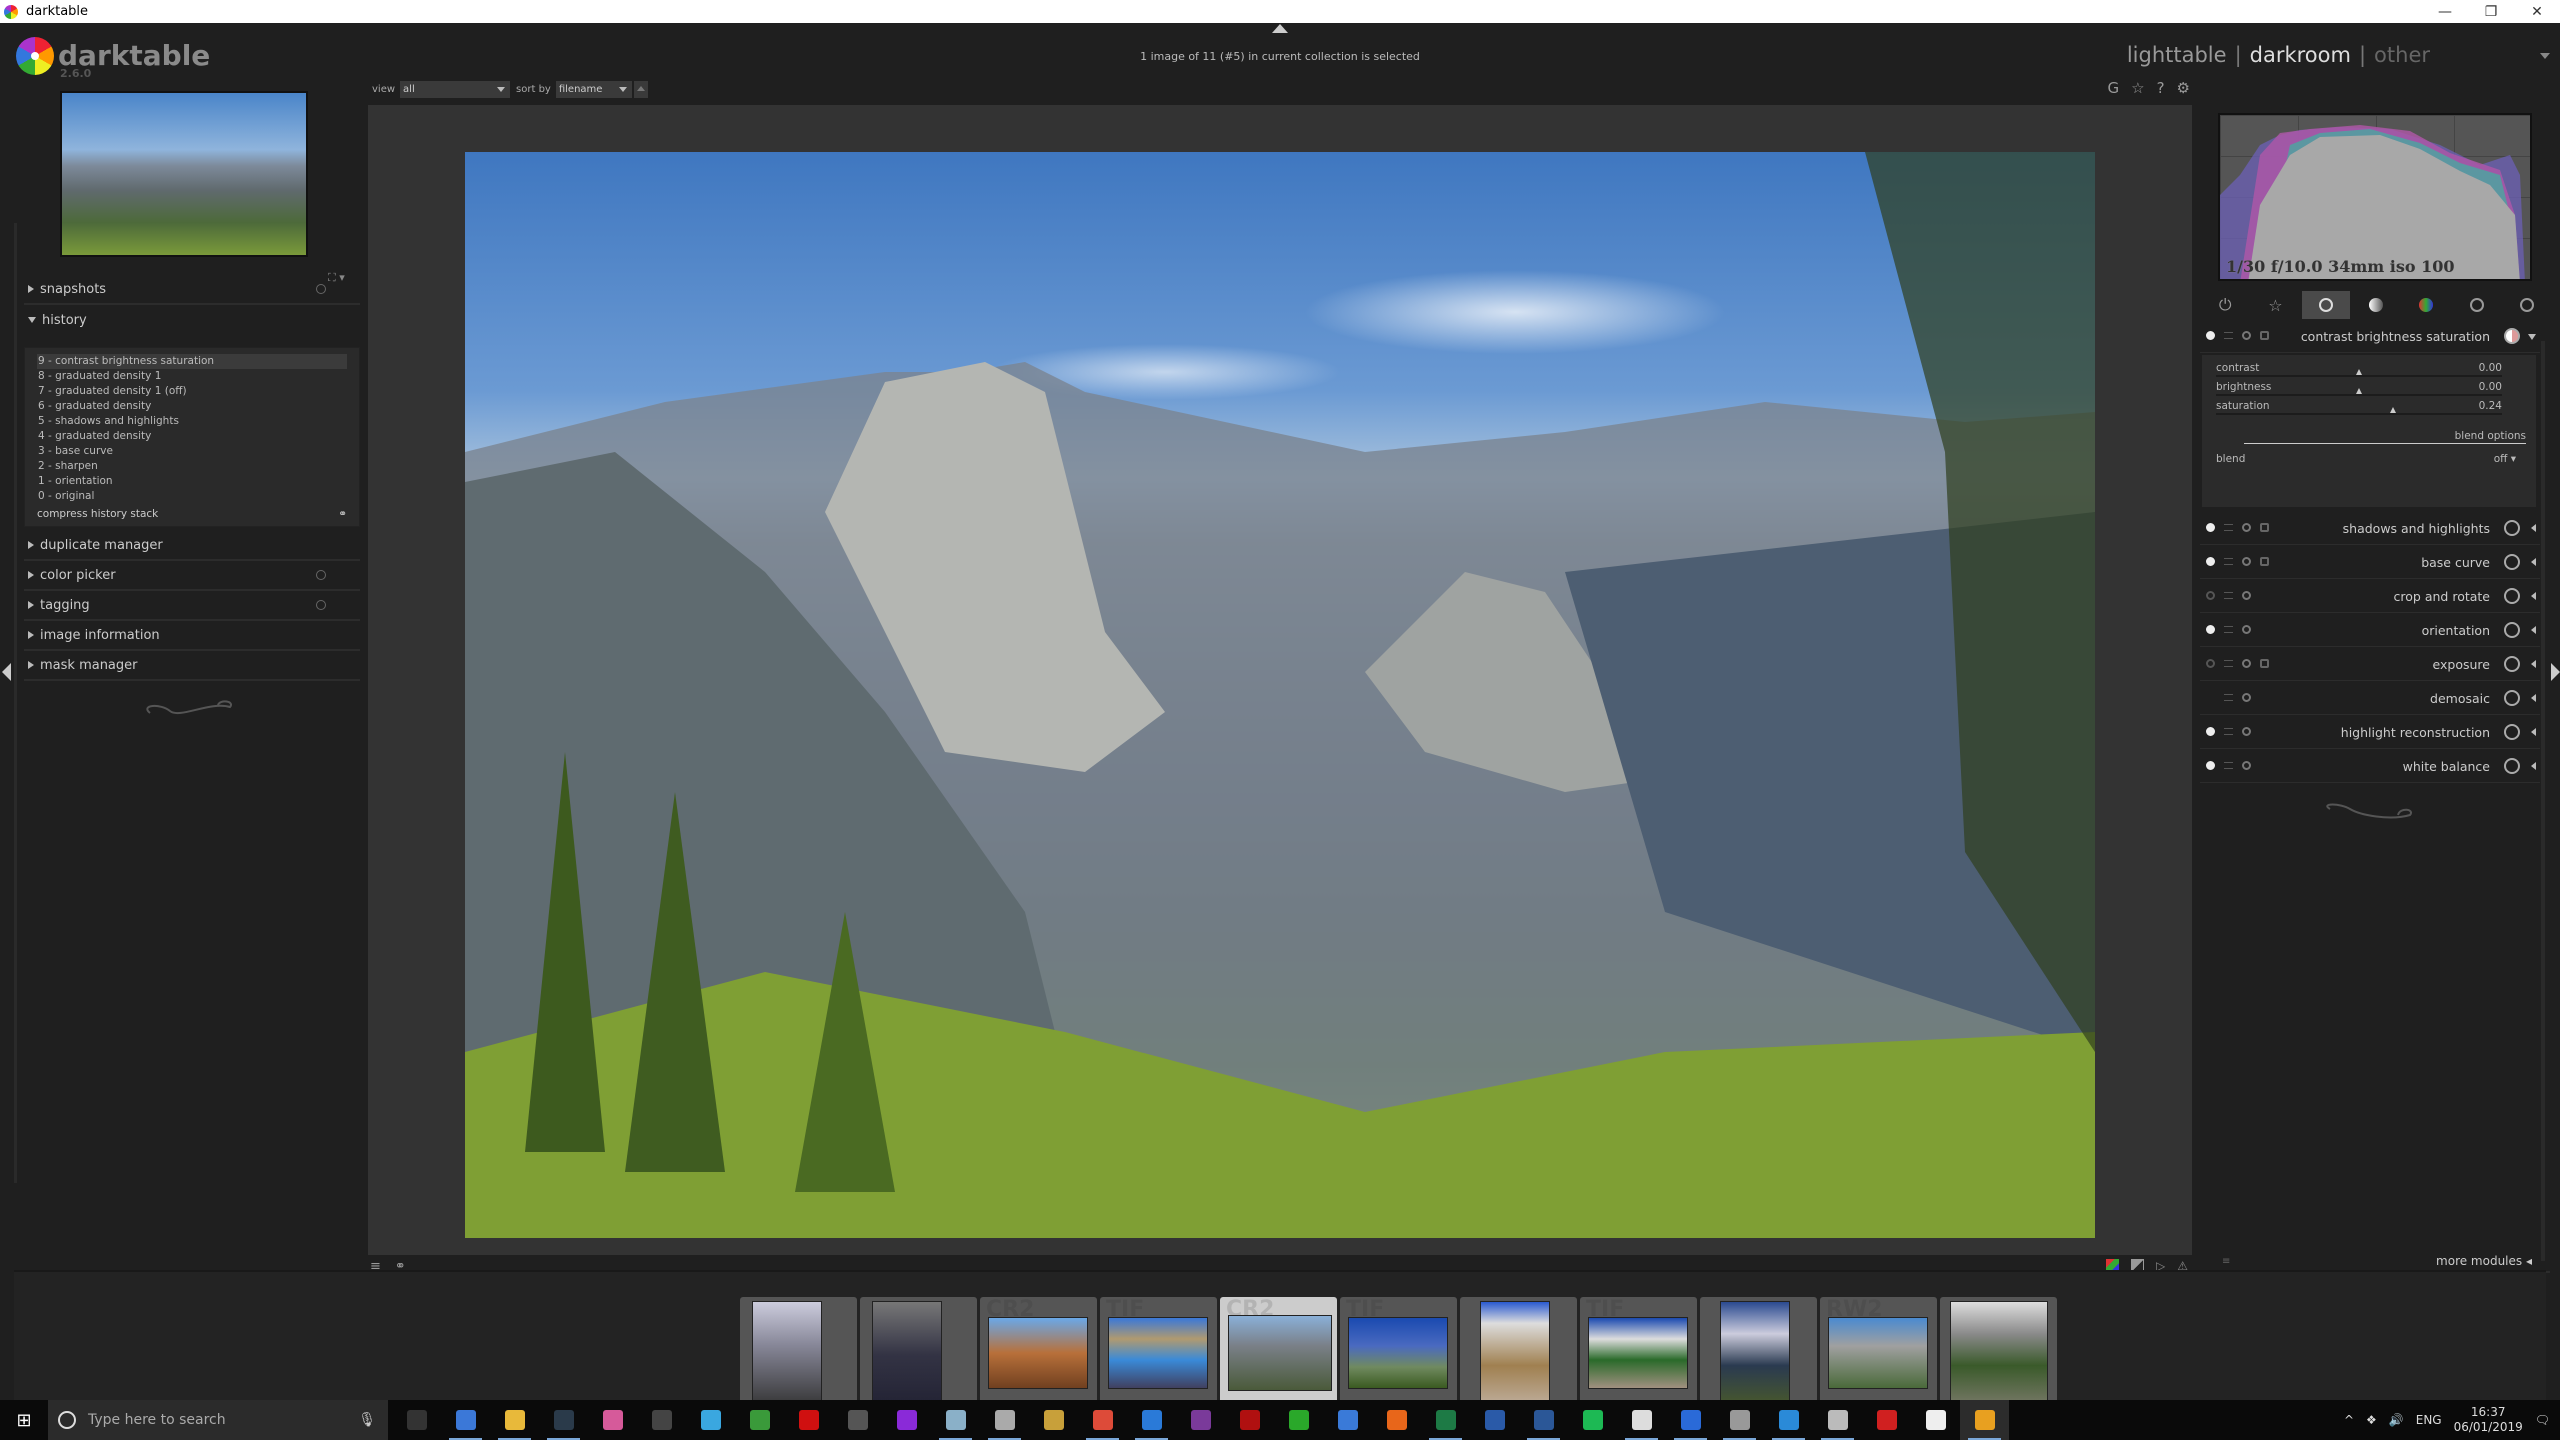 The height and width of the screenshot is (1440, 2560). I want to click on history-item: 7 - graduated density 1 (off), so click(192, 391).